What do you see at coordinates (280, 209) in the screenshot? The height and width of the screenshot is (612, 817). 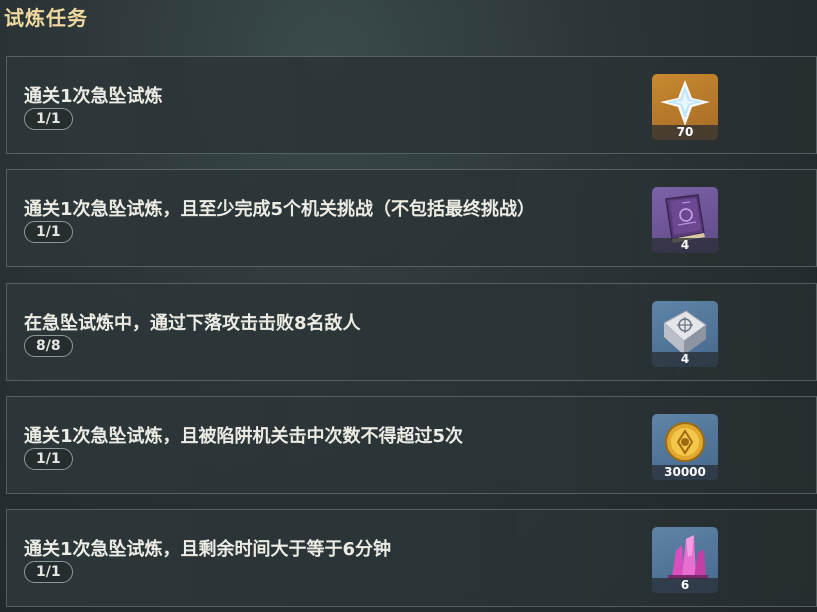 I see `task-description: 通关1次急坠试炼，且至少完成5个机关挑战（不包括最终挑战）` at bounding box center [280, 209].